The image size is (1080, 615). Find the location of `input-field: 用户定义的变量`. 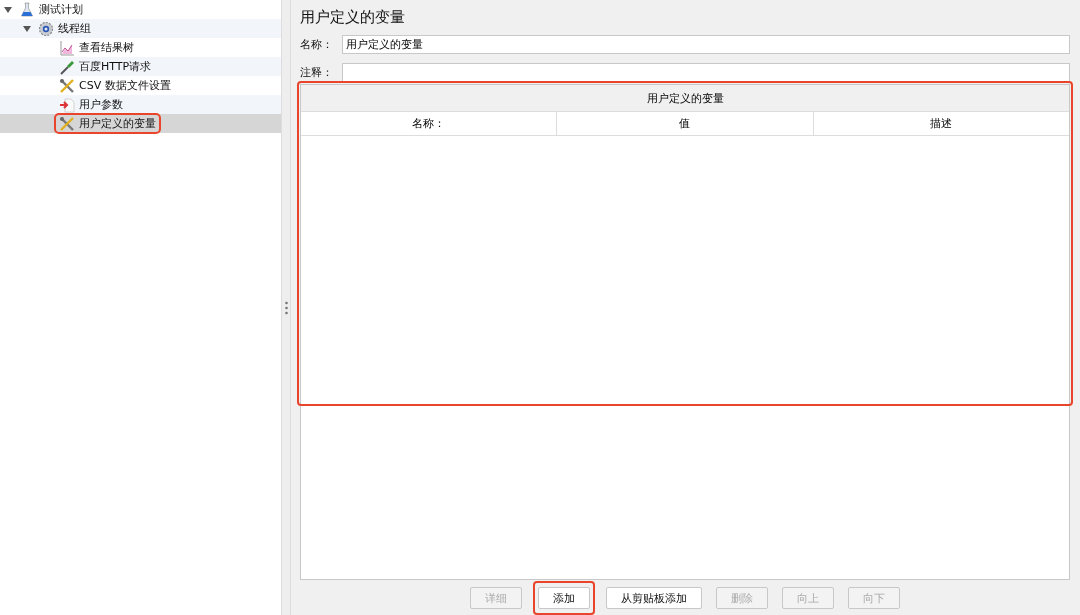

input-field: 用户定义的变量 is located at coordinates (706, 44).